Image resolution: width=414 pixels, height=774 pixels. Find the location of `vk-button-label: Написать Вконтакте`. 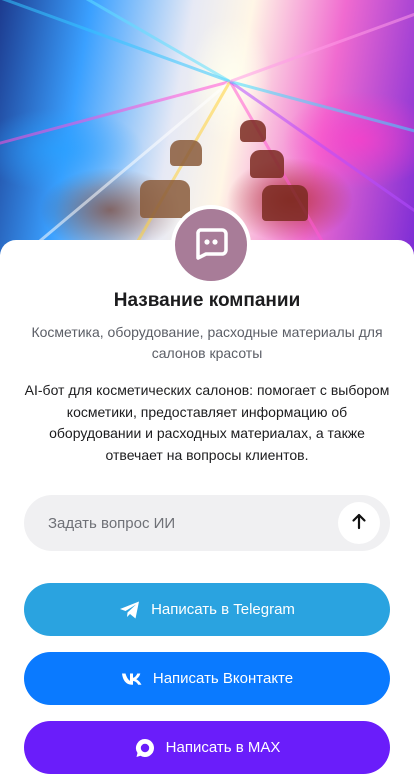

vk-button-label: Написать Вконтакте is located at coordinates (223, 678).